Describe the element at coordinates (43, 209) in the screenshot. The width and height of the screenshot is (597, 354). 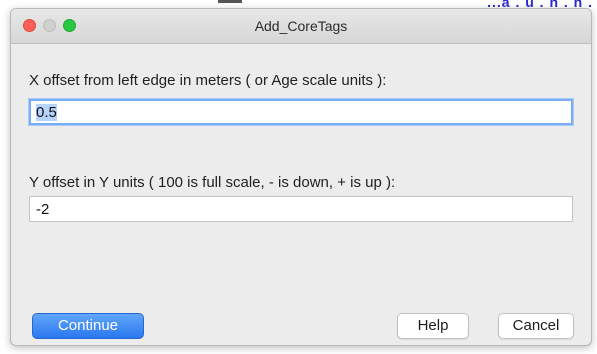
I see `y-offset-value: -2` at that location.